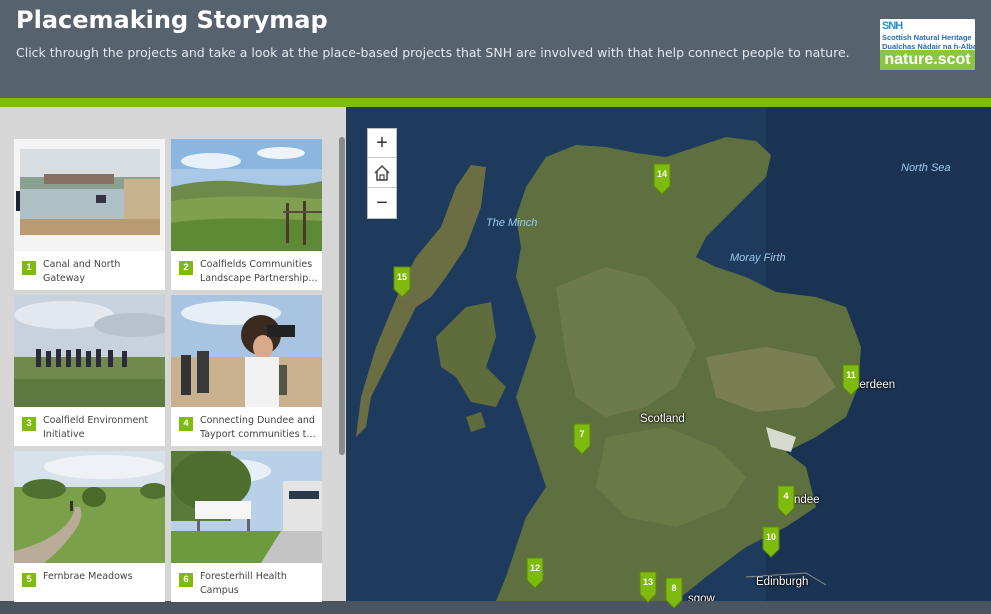 This screenshot has height=614, width=991. I want to click on map-pin-13: 13, so click(648, 586).